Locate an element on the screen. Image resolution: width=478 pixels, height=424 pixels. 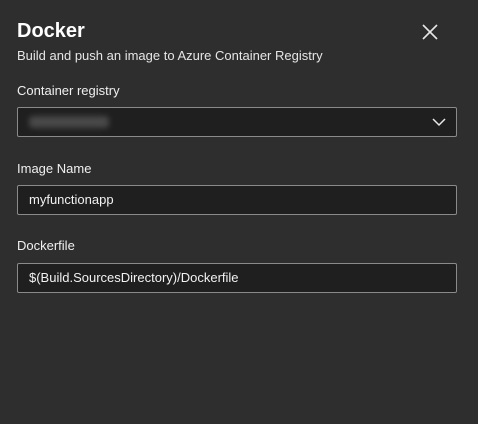
chevron-down-icon is located at coordinates (439, 122).